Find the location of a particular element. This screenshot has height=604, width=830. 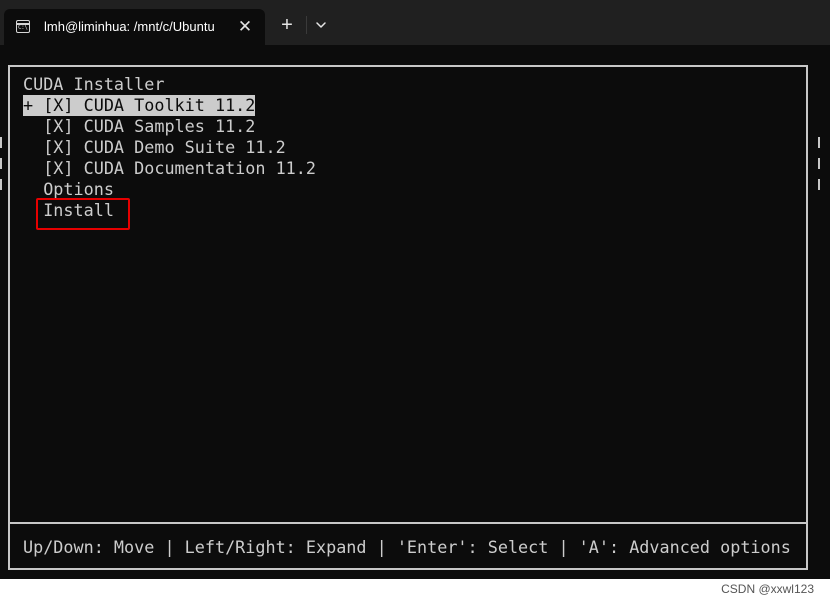

installer-title: CUDA Installer is located at coordinates (94, 84).